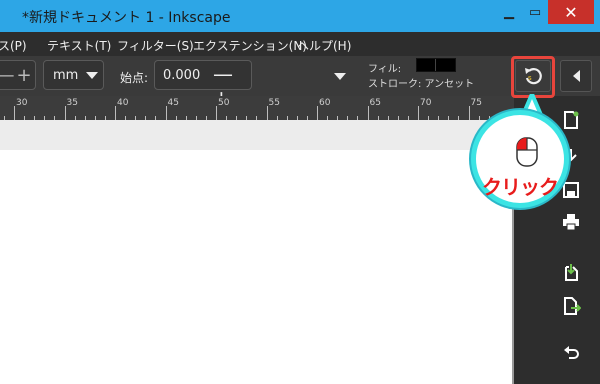 This screenshot has width=600, height=384. I want to click on click-callout: クリック, so click(520, 159).